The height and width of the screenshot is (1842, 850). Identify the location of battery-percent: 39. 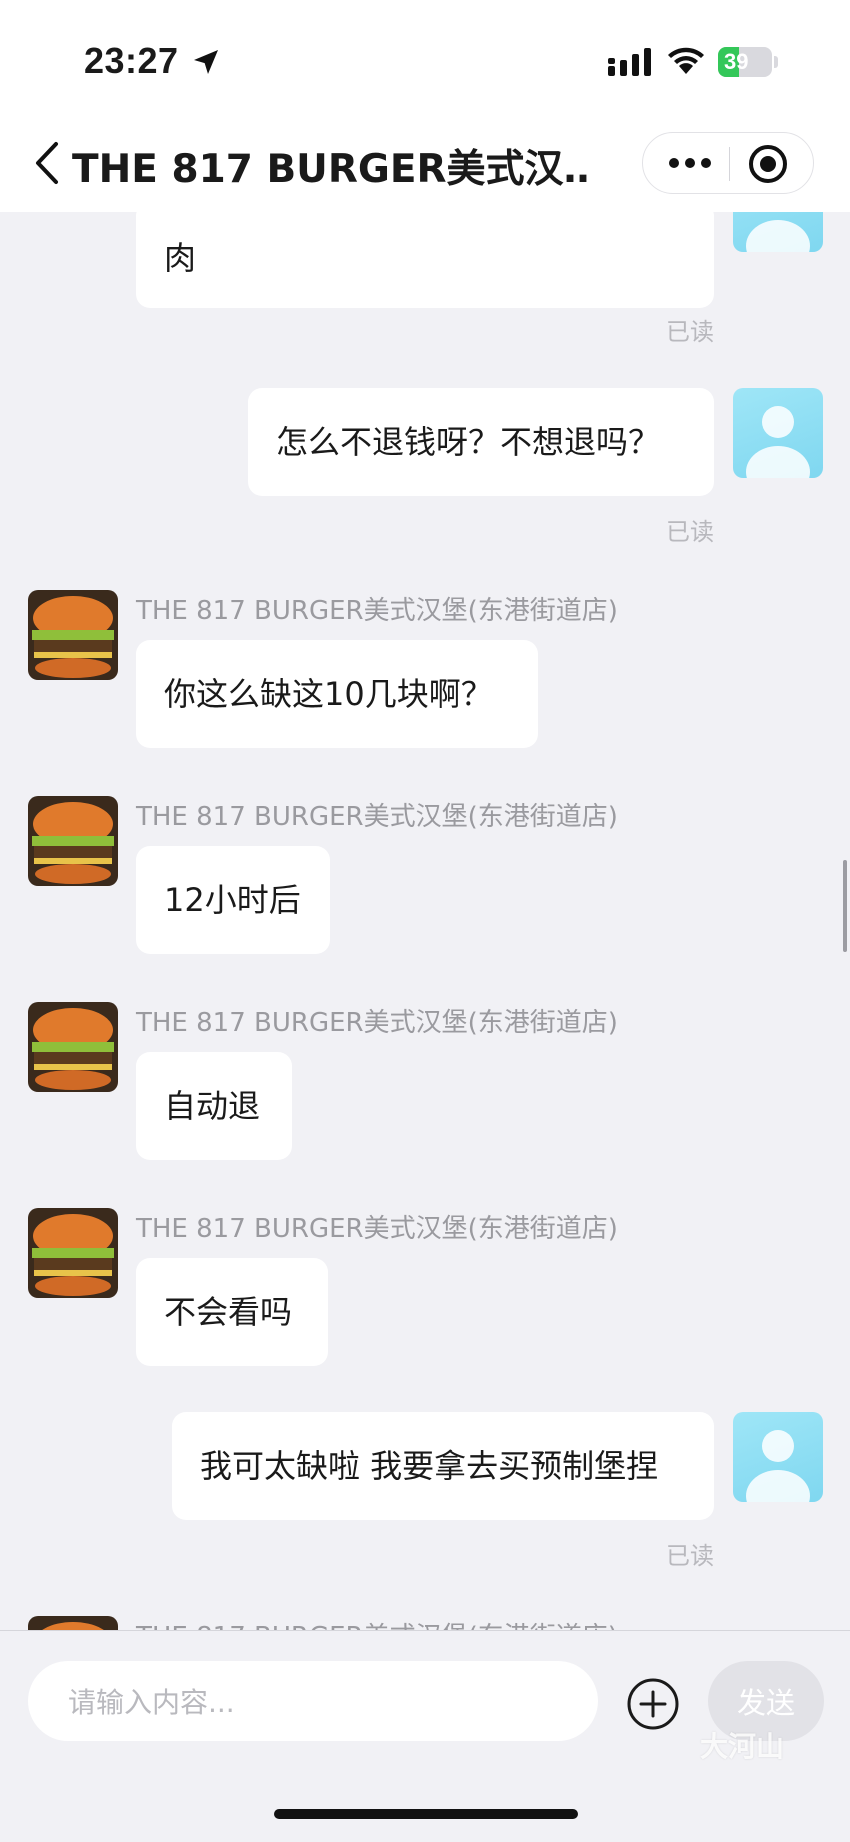
(736, 61).